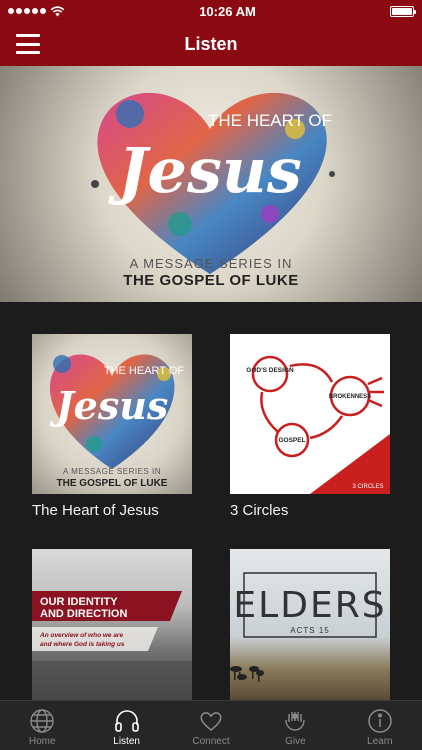 Image resolution: width=422 pixels, height=750 pixels. I want to click on hero-subtitle: A MESSAGE SERIES IN, so click(211, 263).